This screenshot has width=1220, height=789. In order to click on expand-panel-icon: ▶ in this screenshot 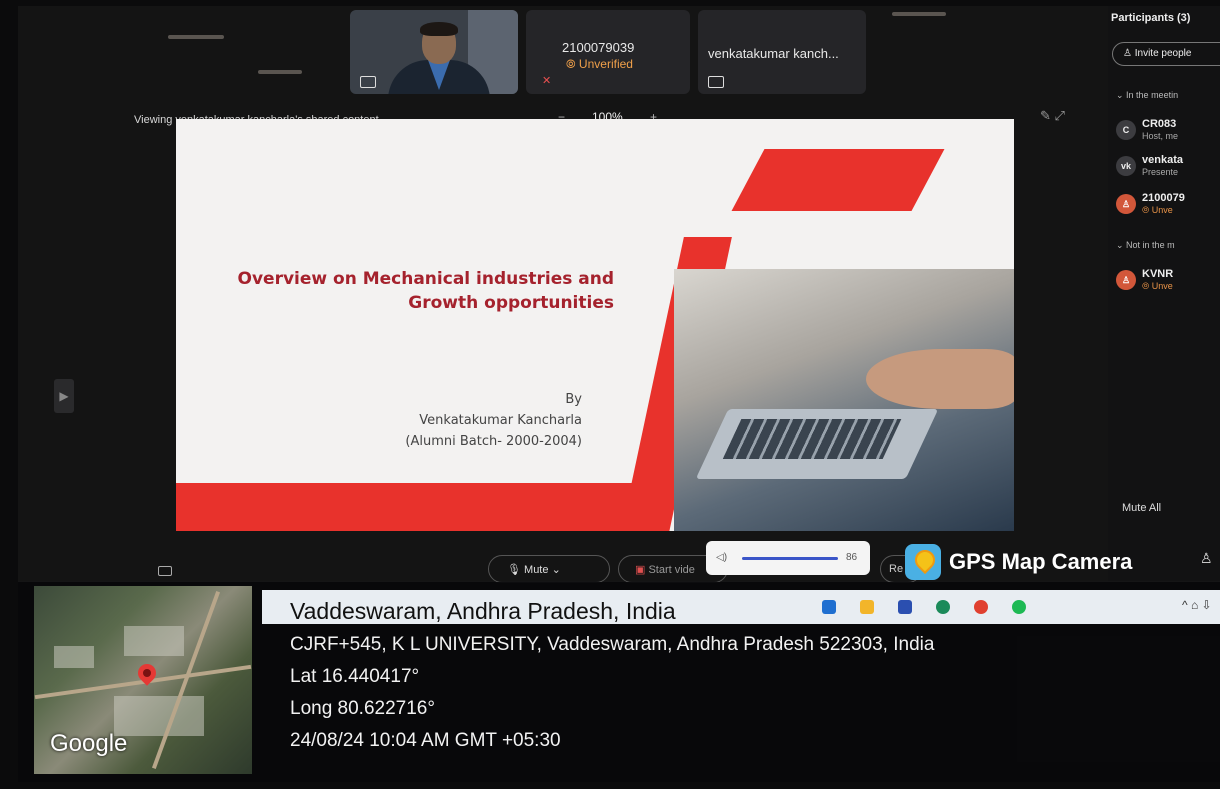, I will do `click(64, 396)`.